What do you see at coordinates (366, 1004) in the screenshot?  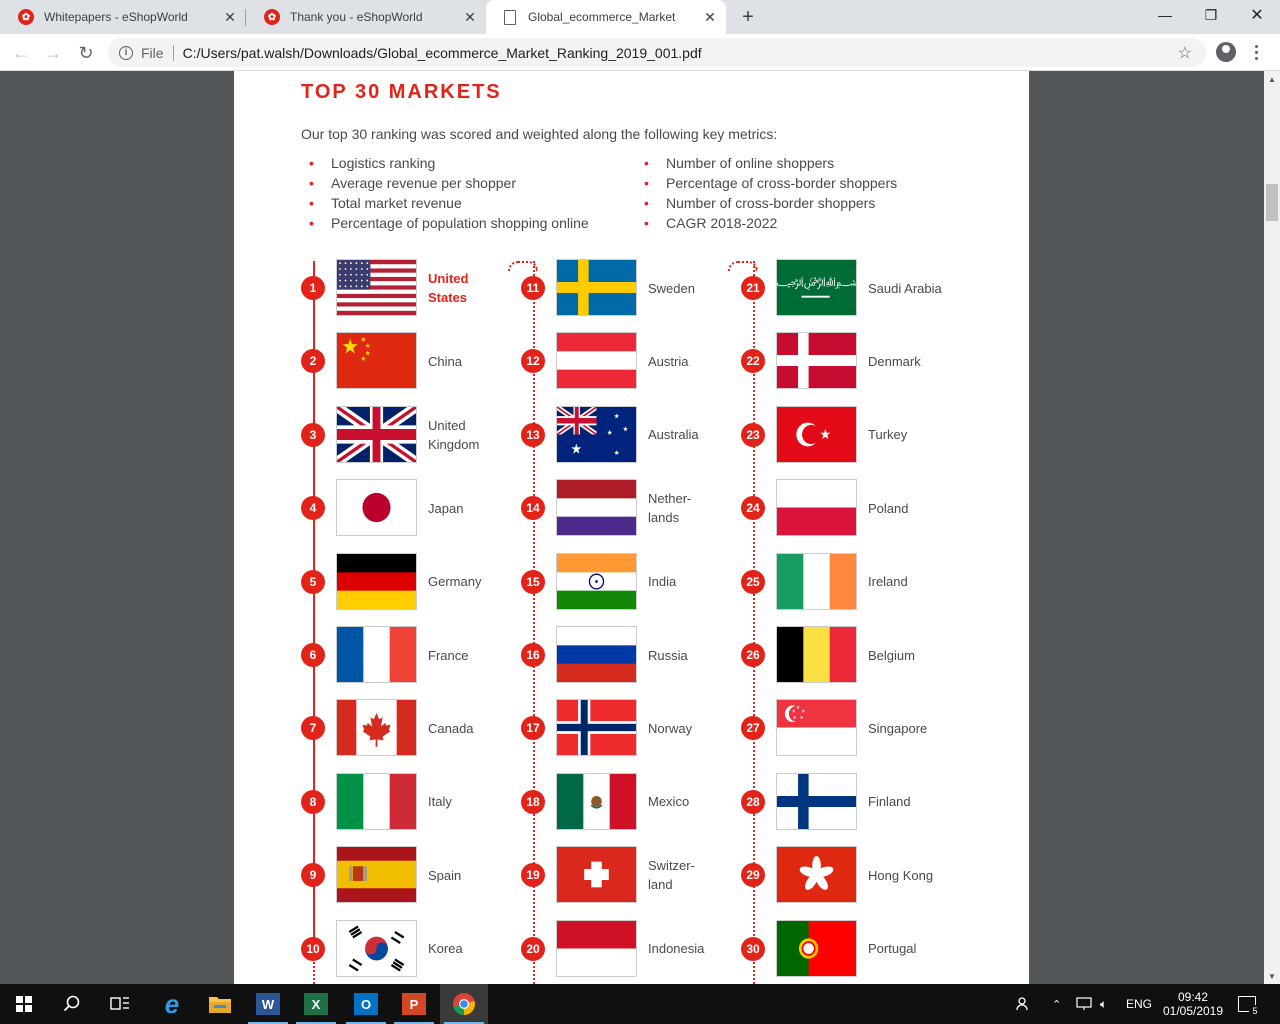 I see `outlook-icon: O` at bounding box center [366, 1004].